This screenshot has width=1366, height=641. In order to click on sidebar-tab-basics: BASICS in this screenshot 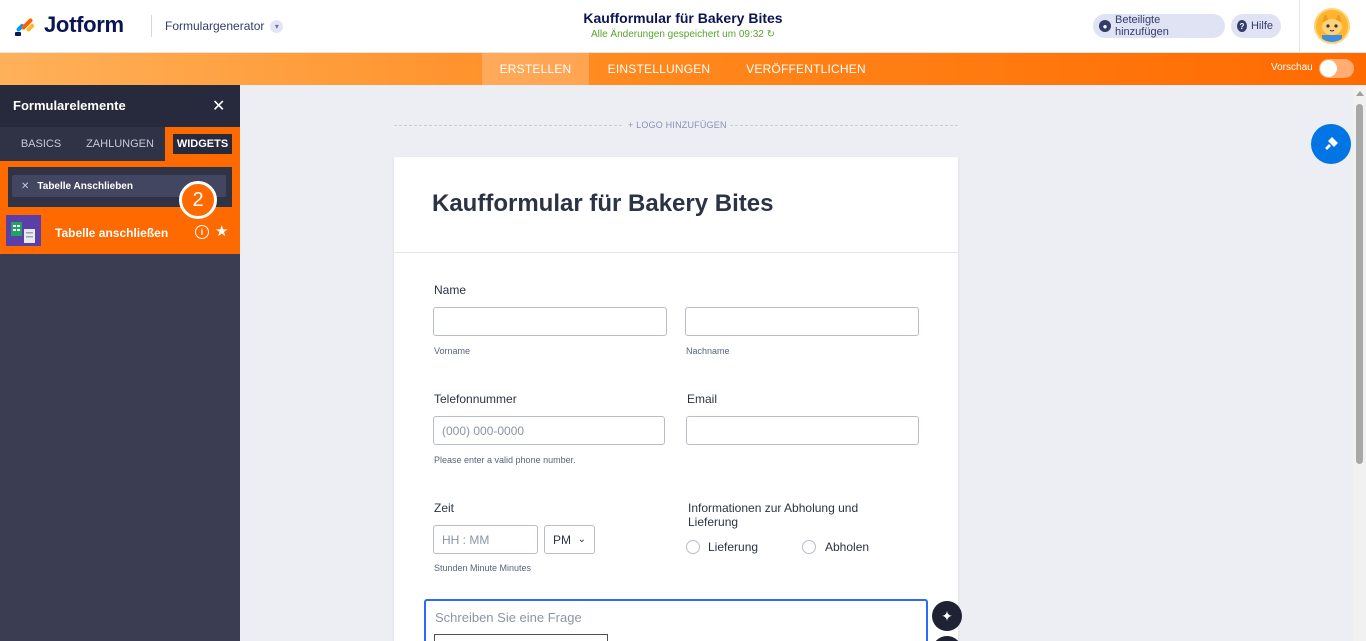, I will do `click(41, 144)`.